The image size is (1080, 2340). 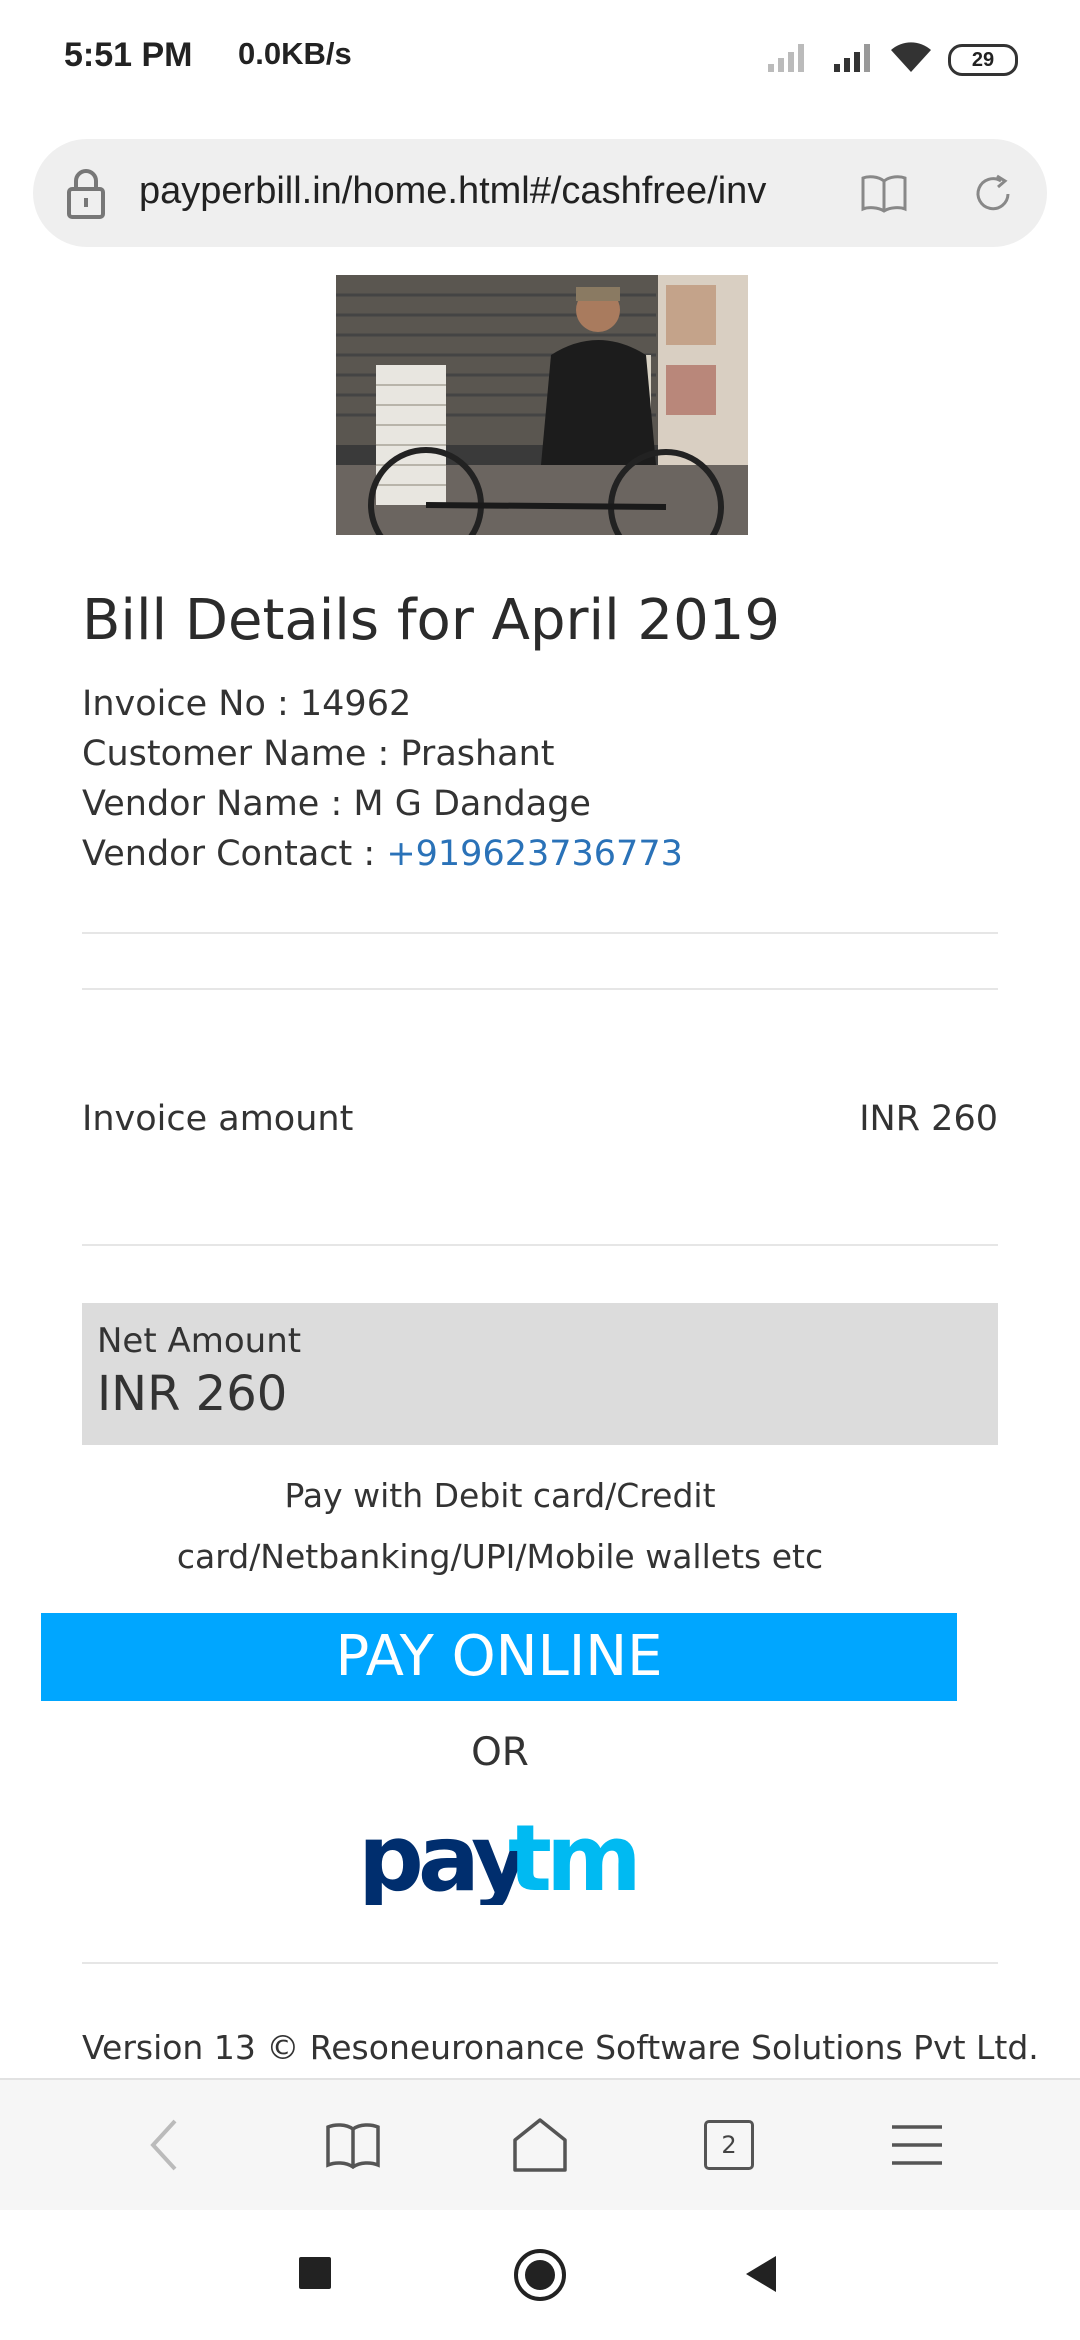 I want to click on back-icon, so click(x=163, y=2145).